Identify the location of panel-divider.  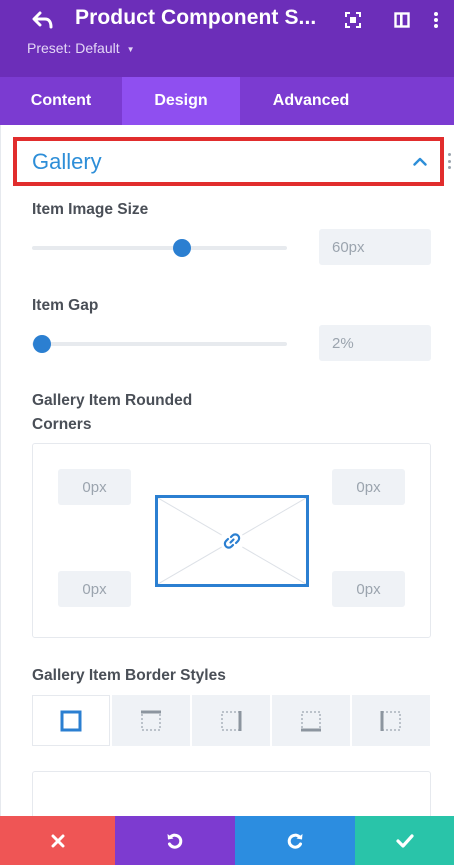
(0, 470).